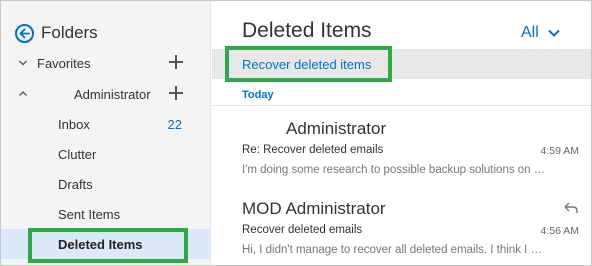 The image size is (592, 266). Describe the element at coordinates (258, 95) in the screenshot. I see `group-heading: Today` at that location.